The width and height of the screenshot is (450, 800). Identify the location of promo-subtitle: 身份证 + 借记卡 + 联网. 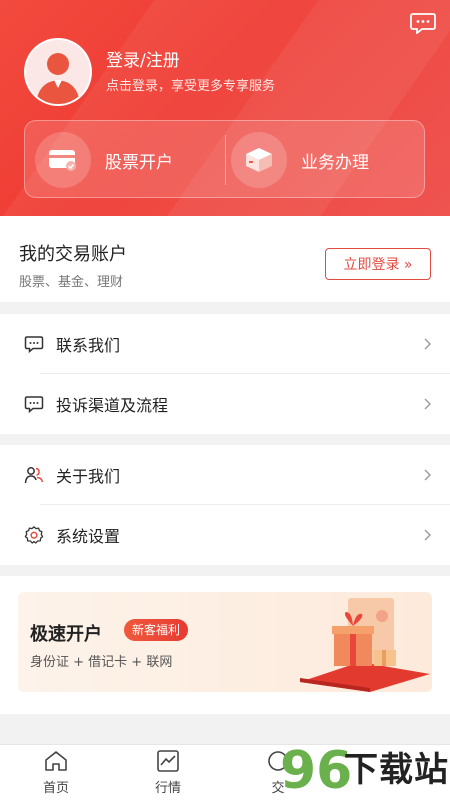
(101, 662).